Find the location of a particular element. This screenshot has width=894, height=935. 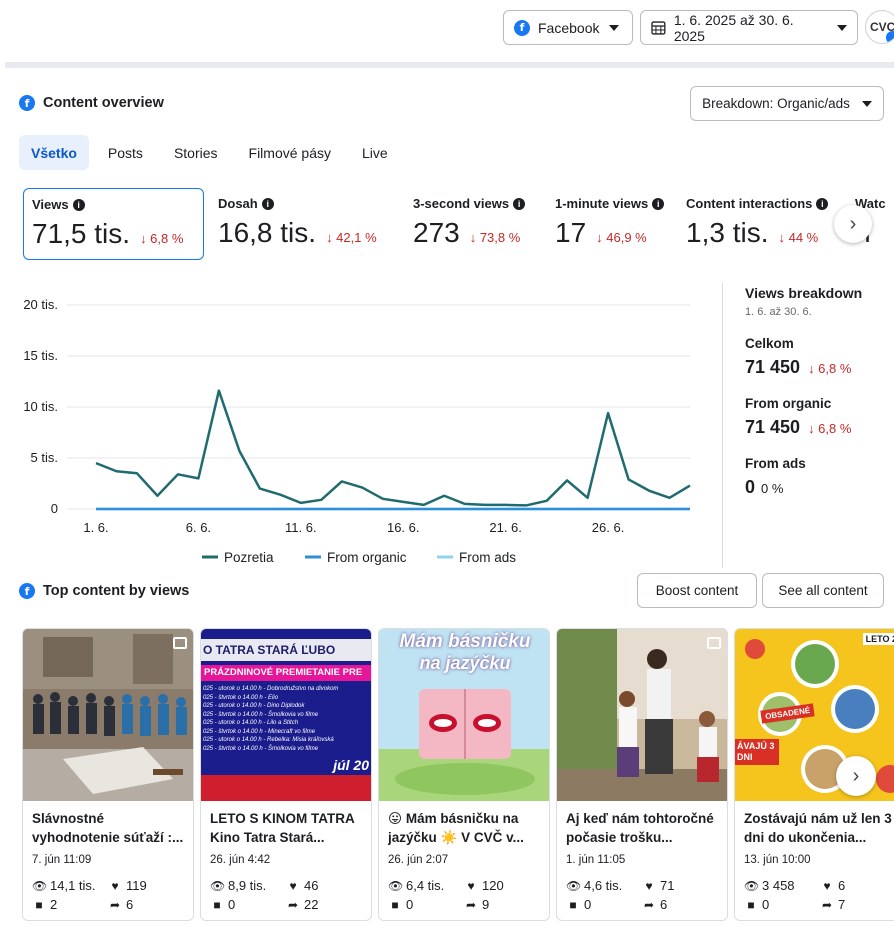

views-stat: 👁 4,6 tis. is located at coordinates (594, 885).